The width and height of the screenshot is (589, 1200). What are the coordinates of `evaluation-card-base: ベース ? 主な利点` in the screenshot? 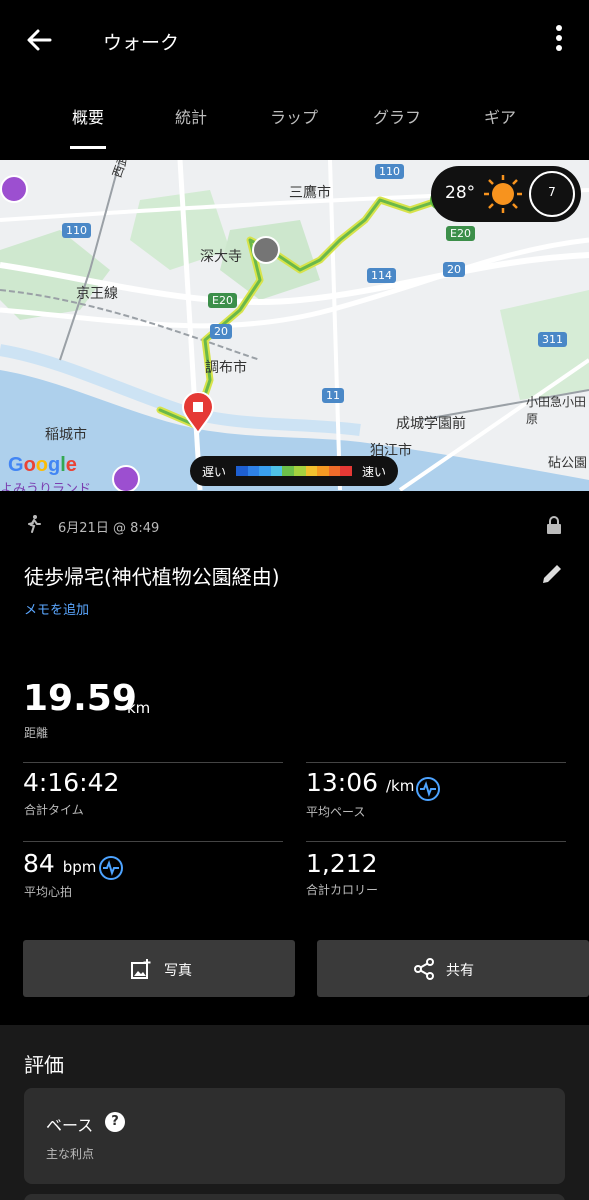 It's located at (294, 1136).